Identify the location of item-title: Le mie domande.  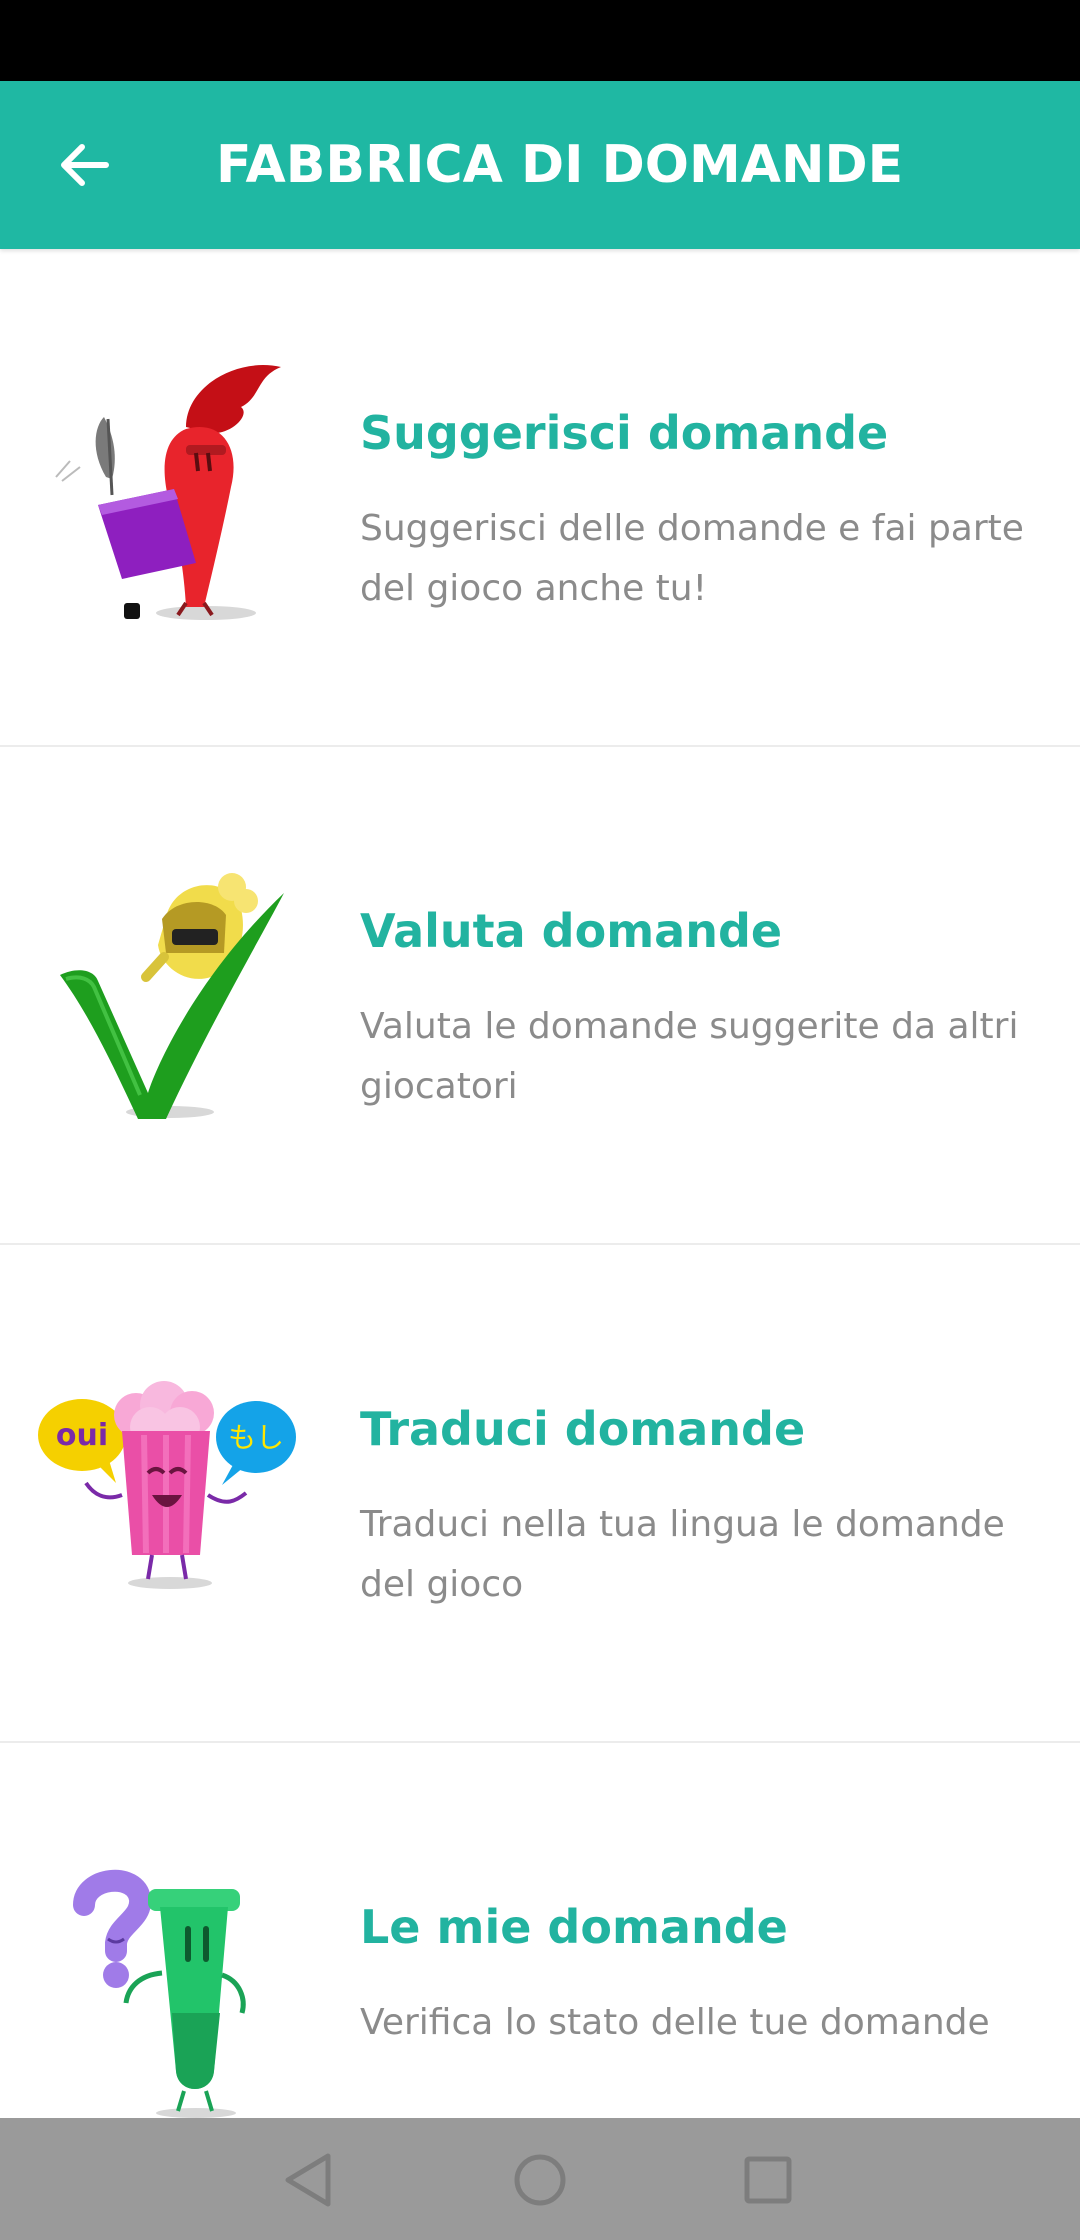
(574, 1927).